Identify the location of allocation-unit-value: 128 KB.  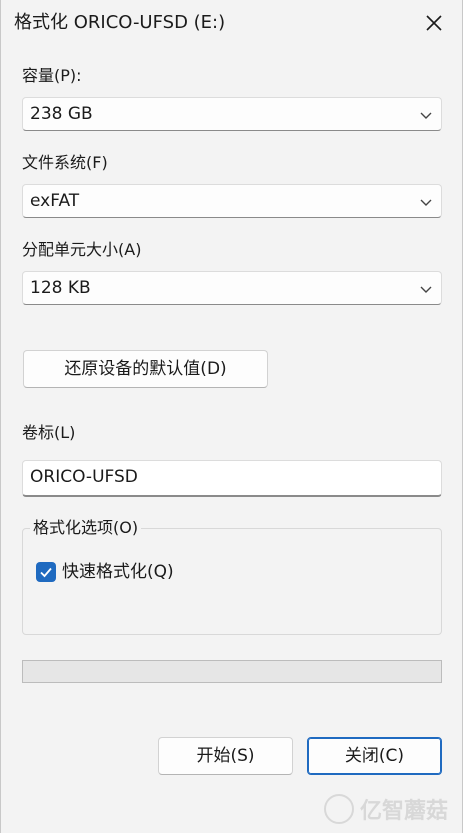
(60, 288).